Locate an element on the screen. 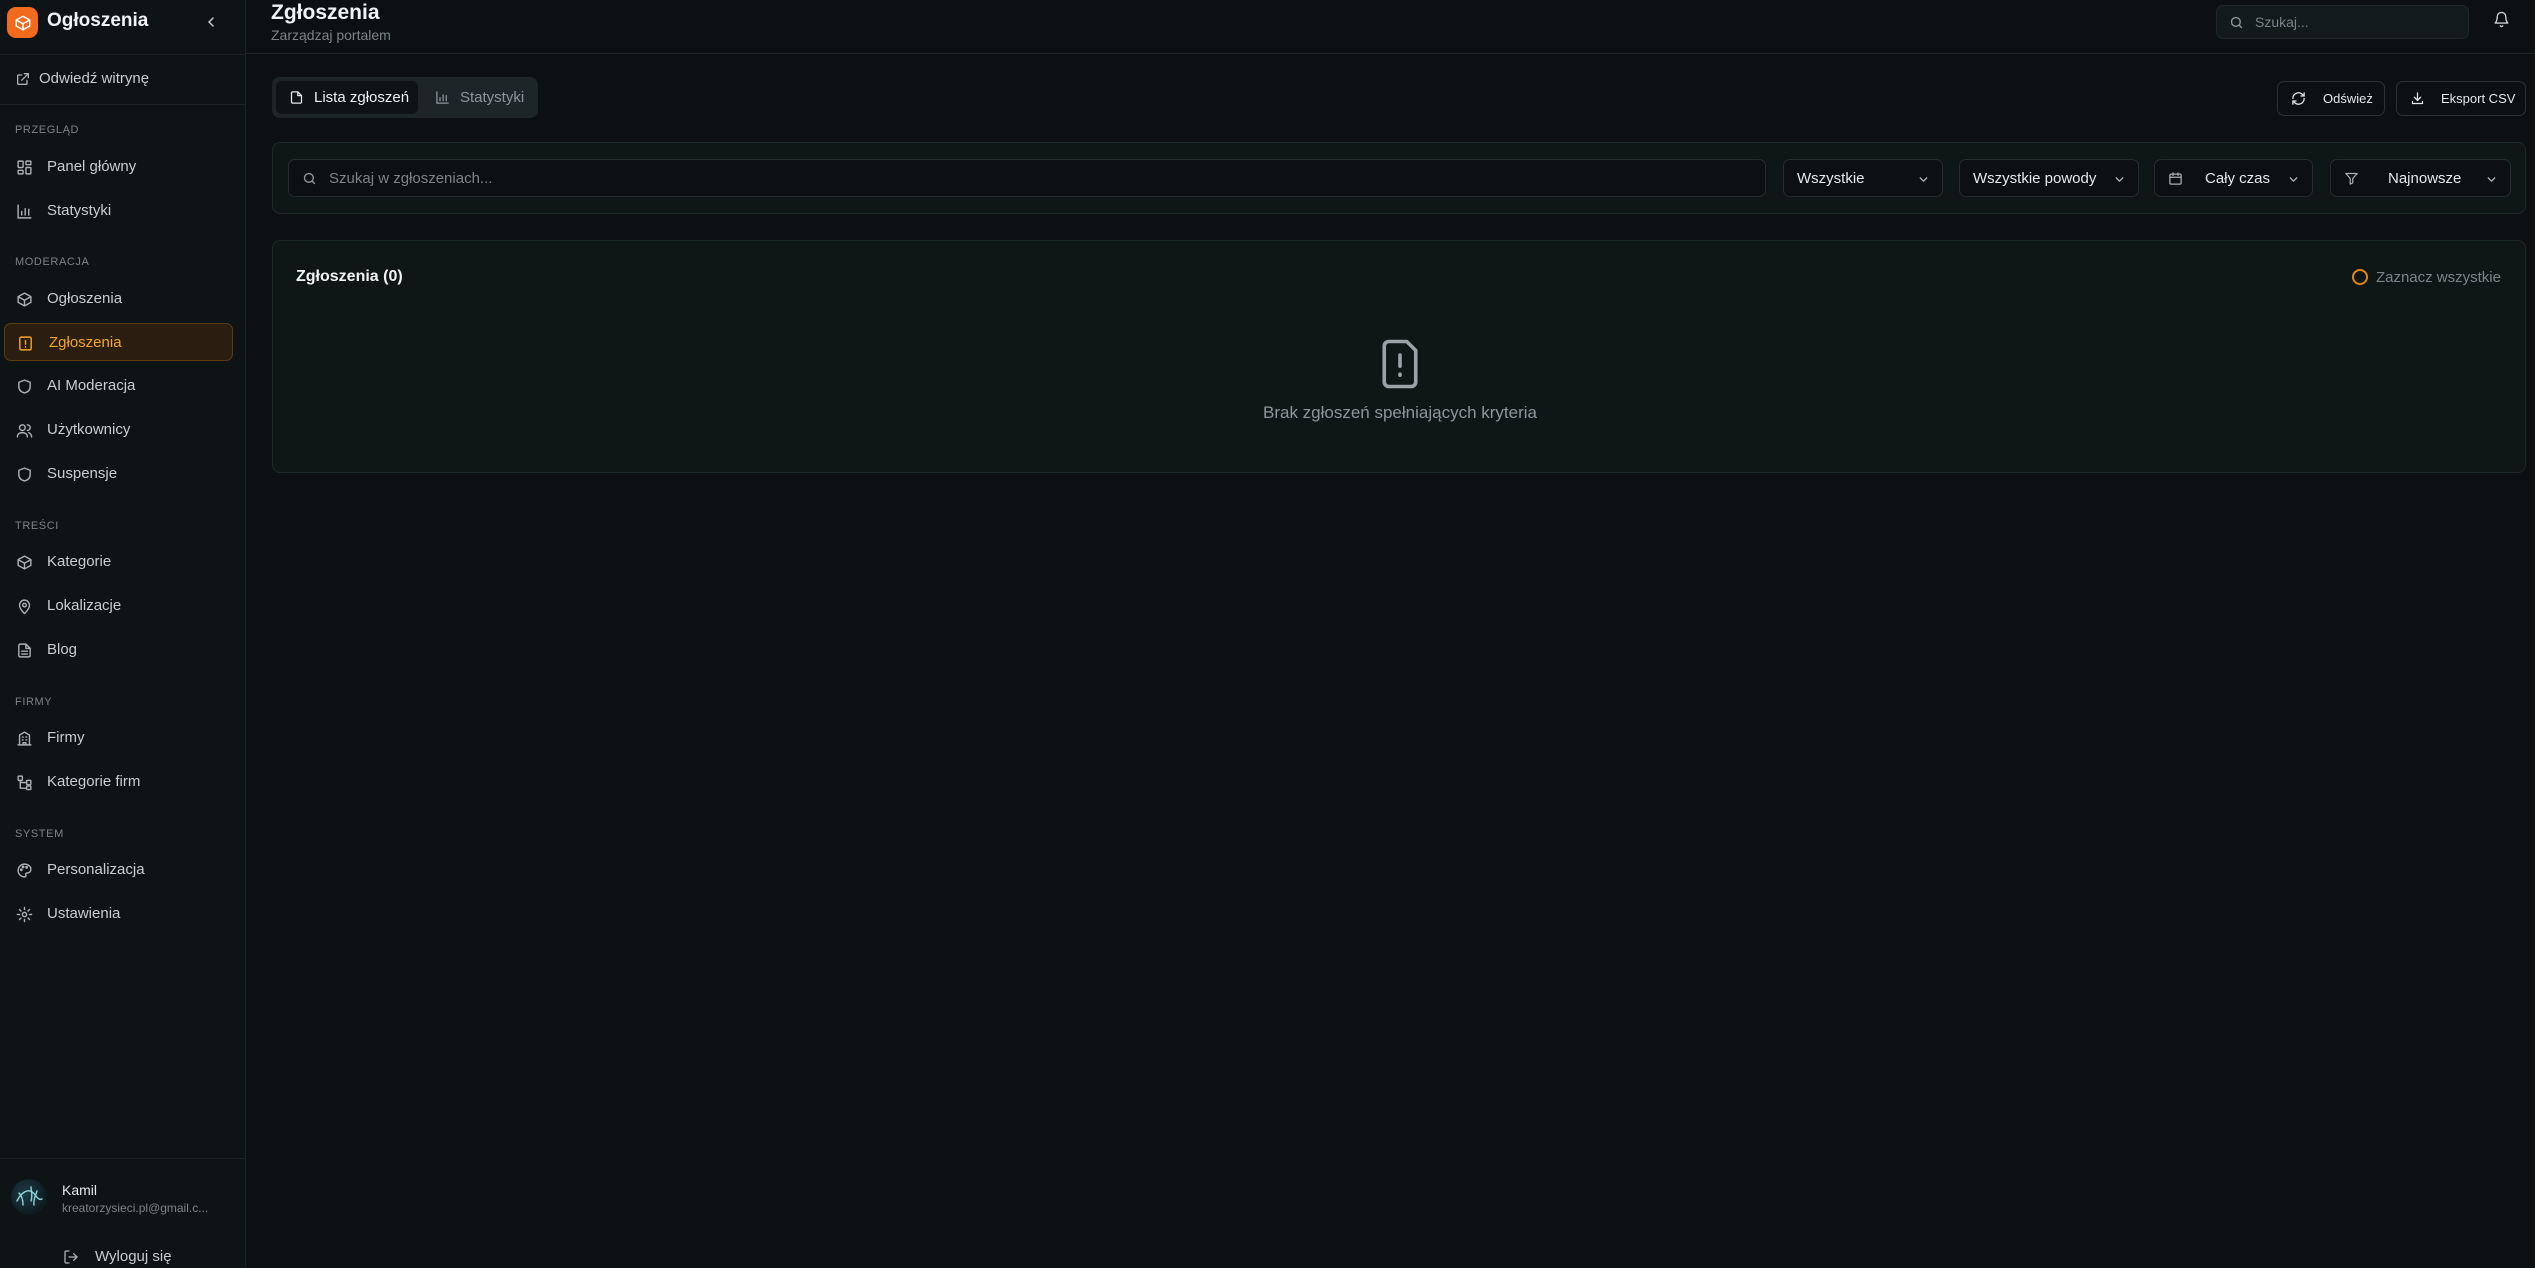  sidebar-item-label: Lokalizacje is located at coordinates (84, 605).